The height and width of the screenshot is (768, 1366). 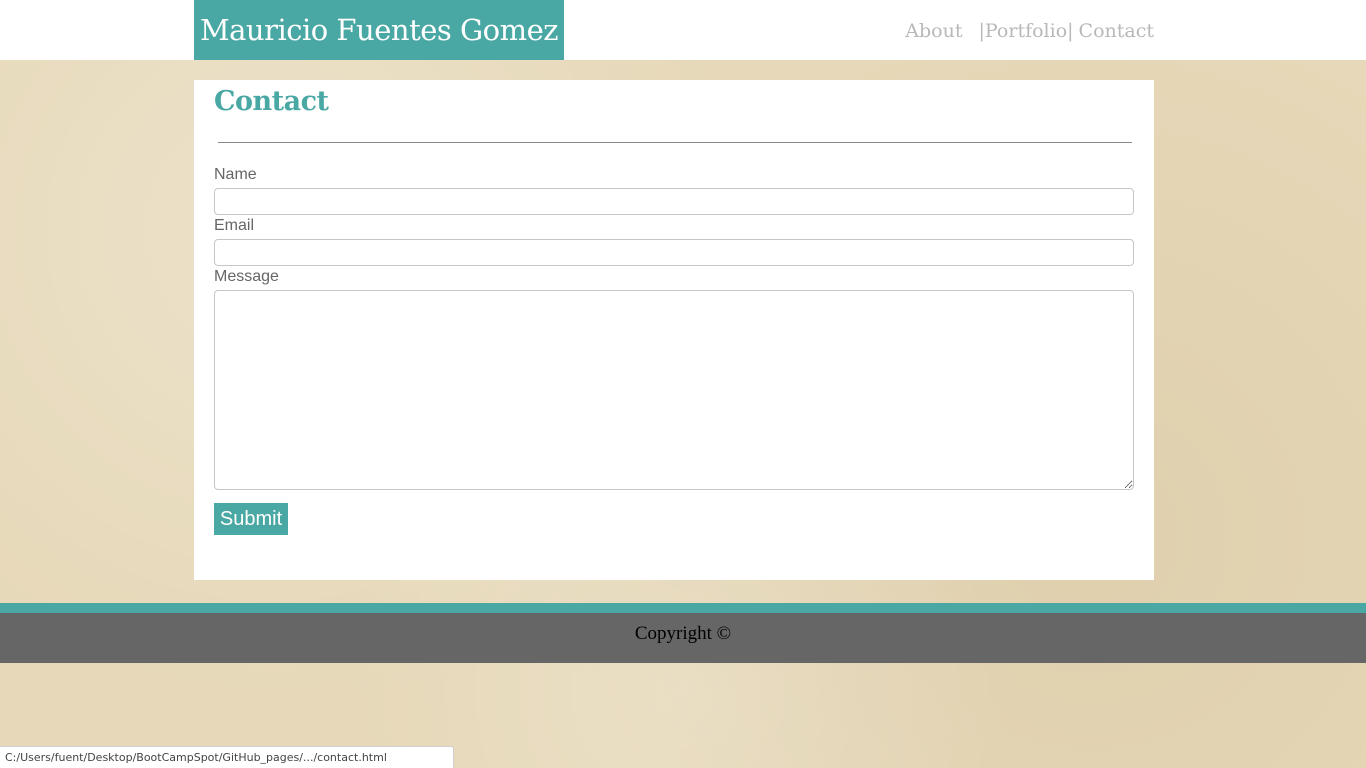 I want to click on page-title: Contact, so click(x=271, y=101).